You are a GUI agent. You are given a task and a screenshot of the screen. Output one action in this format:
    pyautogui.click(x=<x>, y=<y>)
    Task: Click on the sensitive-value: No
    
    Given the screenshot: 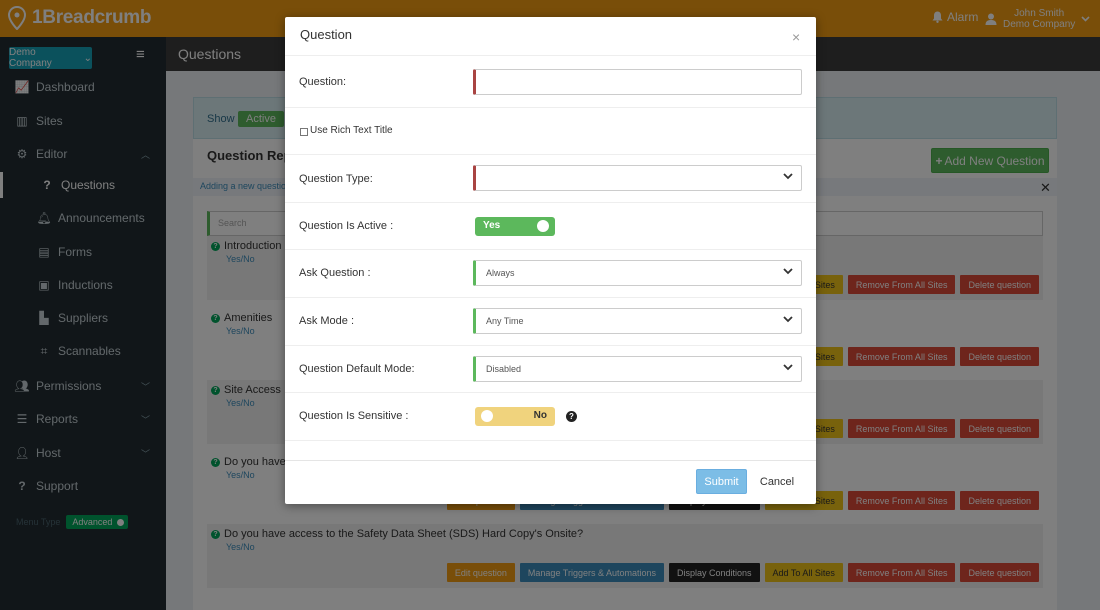 What is the action you would take?
    pyautogui.click(x=540, y=415)
    